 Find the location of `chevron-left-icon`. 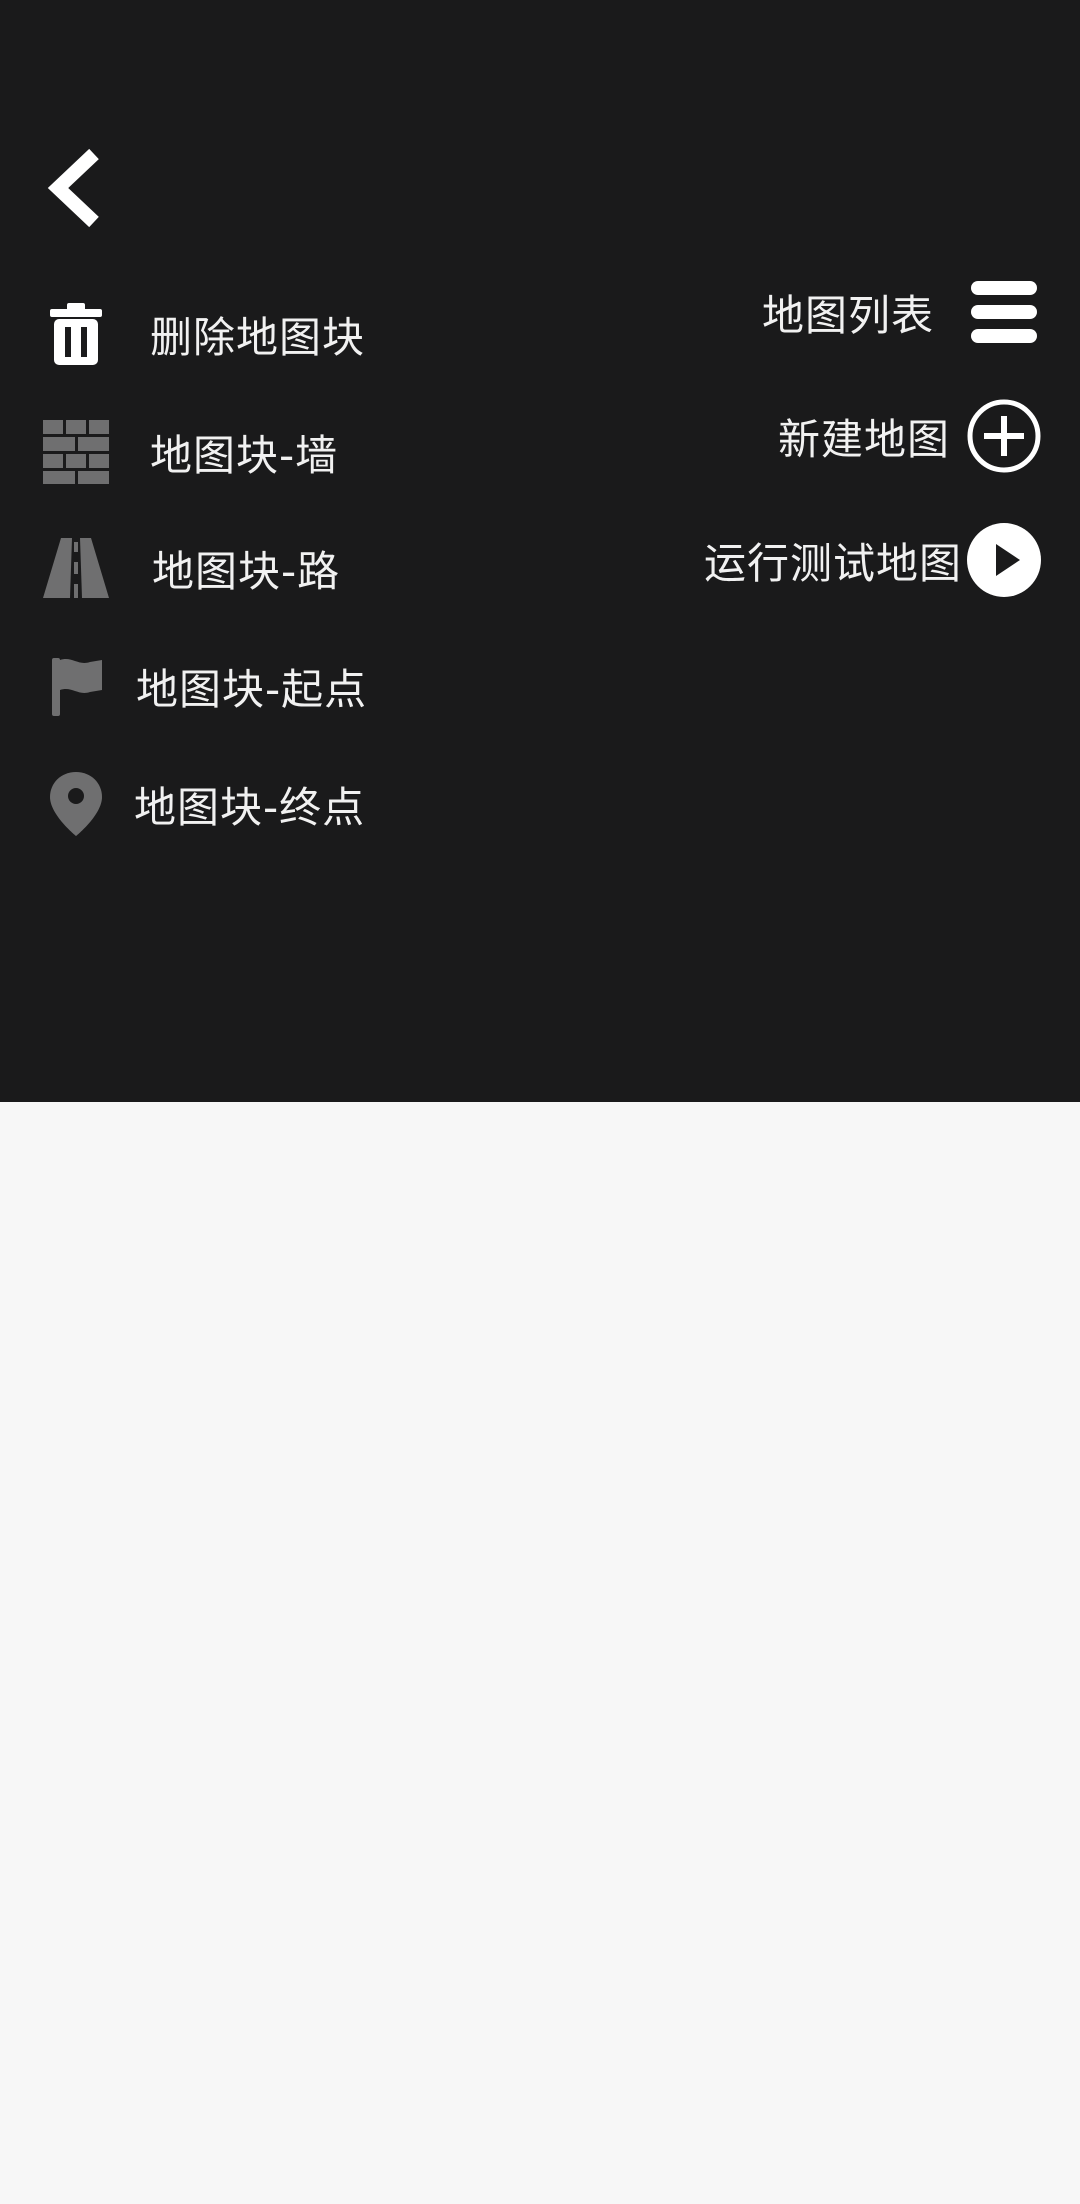

chevron-left-icon is located at coordinates (73, 188).